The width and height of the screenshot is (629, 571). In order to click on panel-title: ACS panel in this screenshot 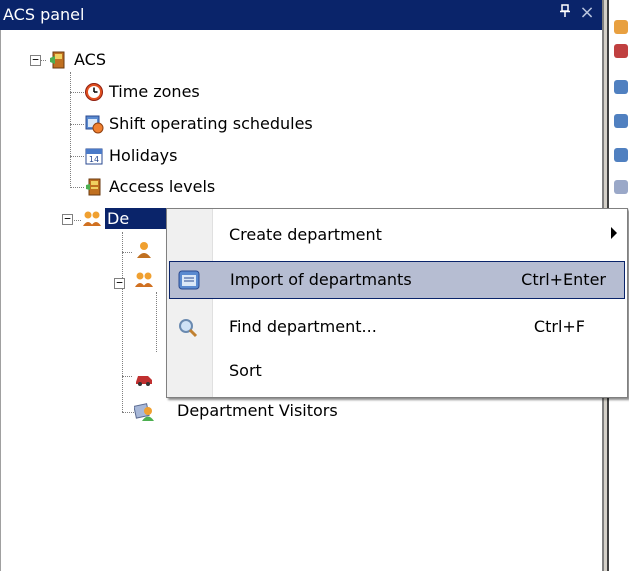, I will do `click(44, 14)`.